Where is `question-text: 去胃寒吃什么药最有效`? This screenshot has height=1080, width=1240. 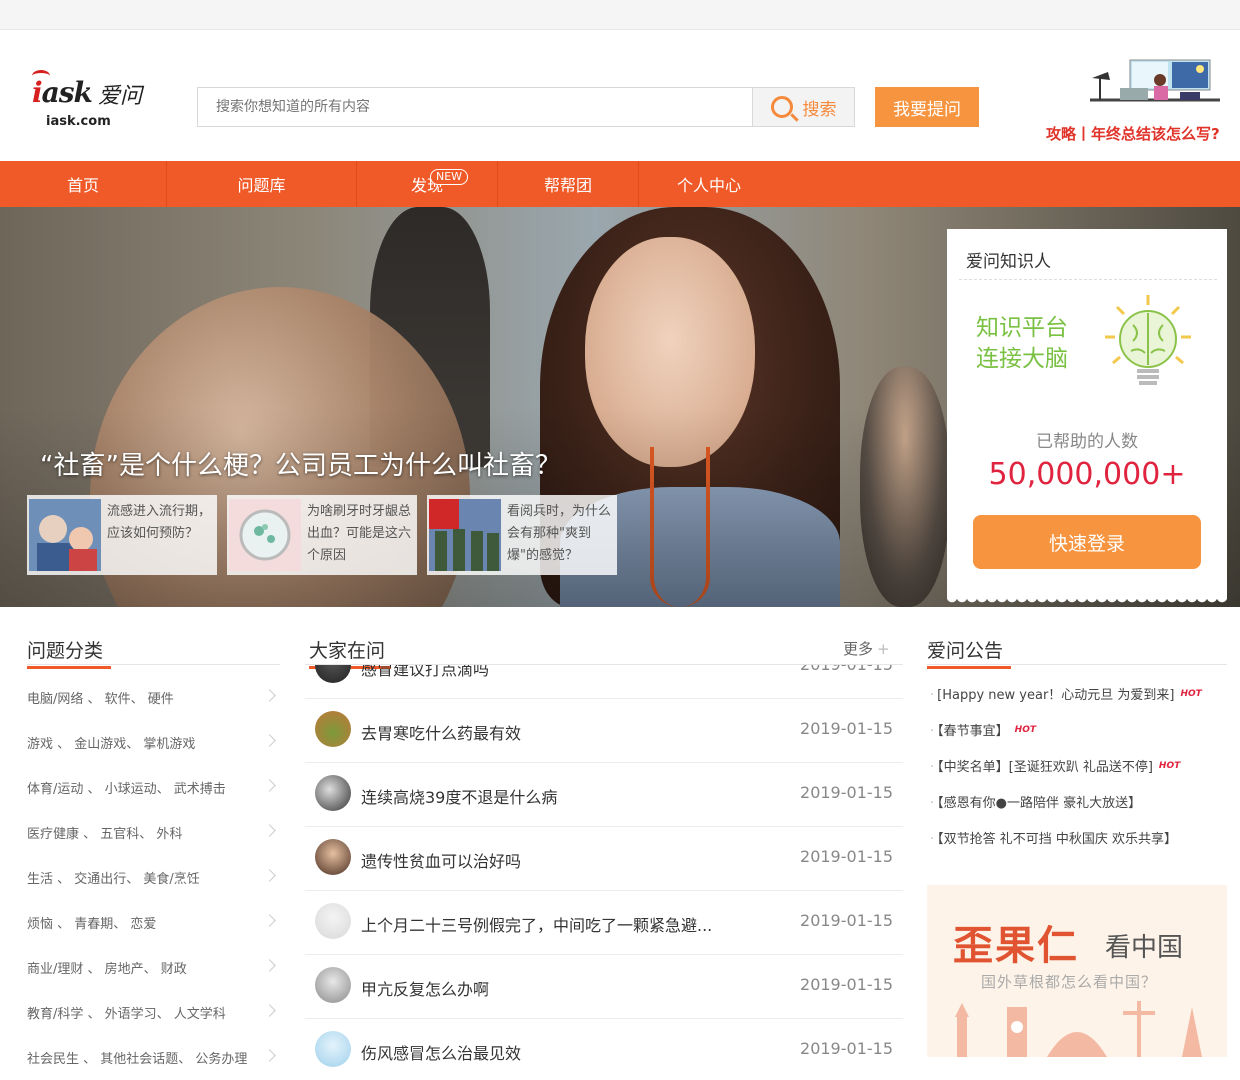
question-text: 去胃寒吃什么药最有效 is located at coordinates (441, 732).